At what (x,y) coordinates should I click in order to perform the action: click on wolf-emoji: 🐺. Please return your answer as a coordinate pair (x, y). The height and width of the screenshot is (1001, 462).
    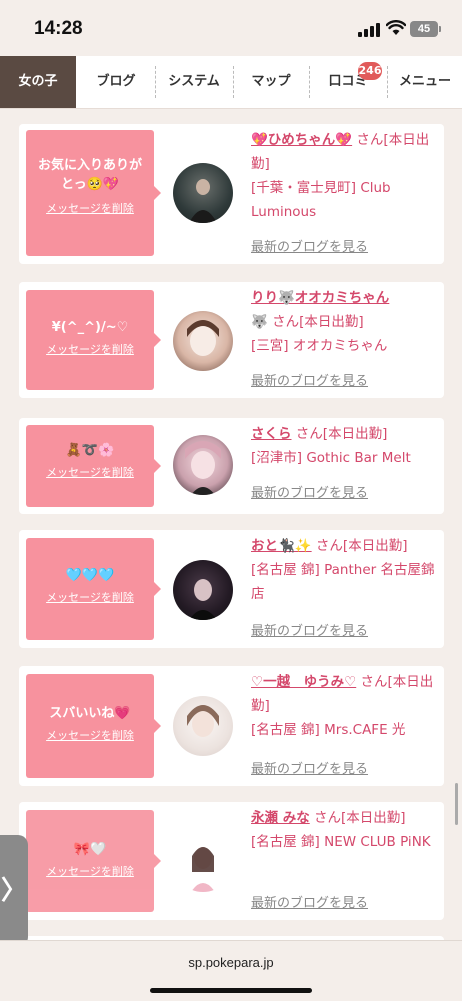
    Looking at the image, I should click on (259, 322).